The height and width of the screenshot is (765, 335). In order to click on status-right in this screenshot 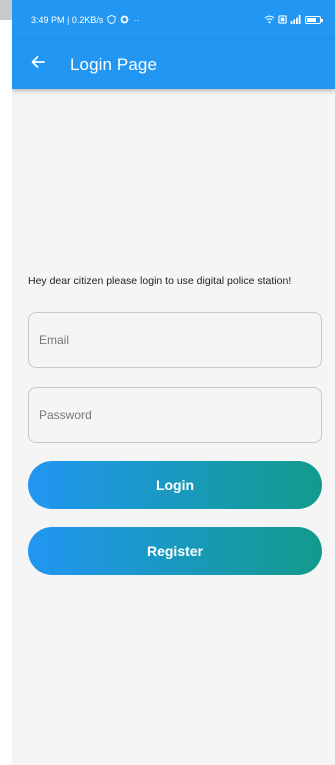, I will do `click(293, 20)`.